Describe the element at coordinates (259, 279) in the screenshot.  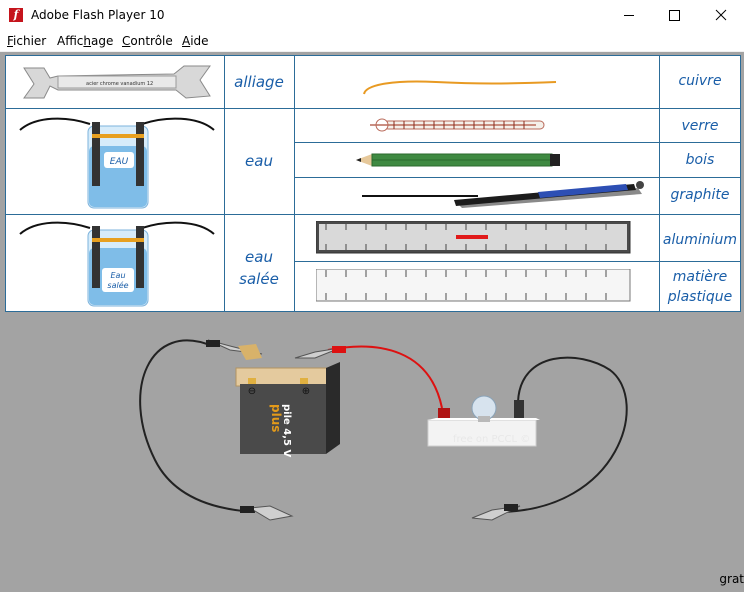
I see `label-eau-salee-line2: salée` at that location.